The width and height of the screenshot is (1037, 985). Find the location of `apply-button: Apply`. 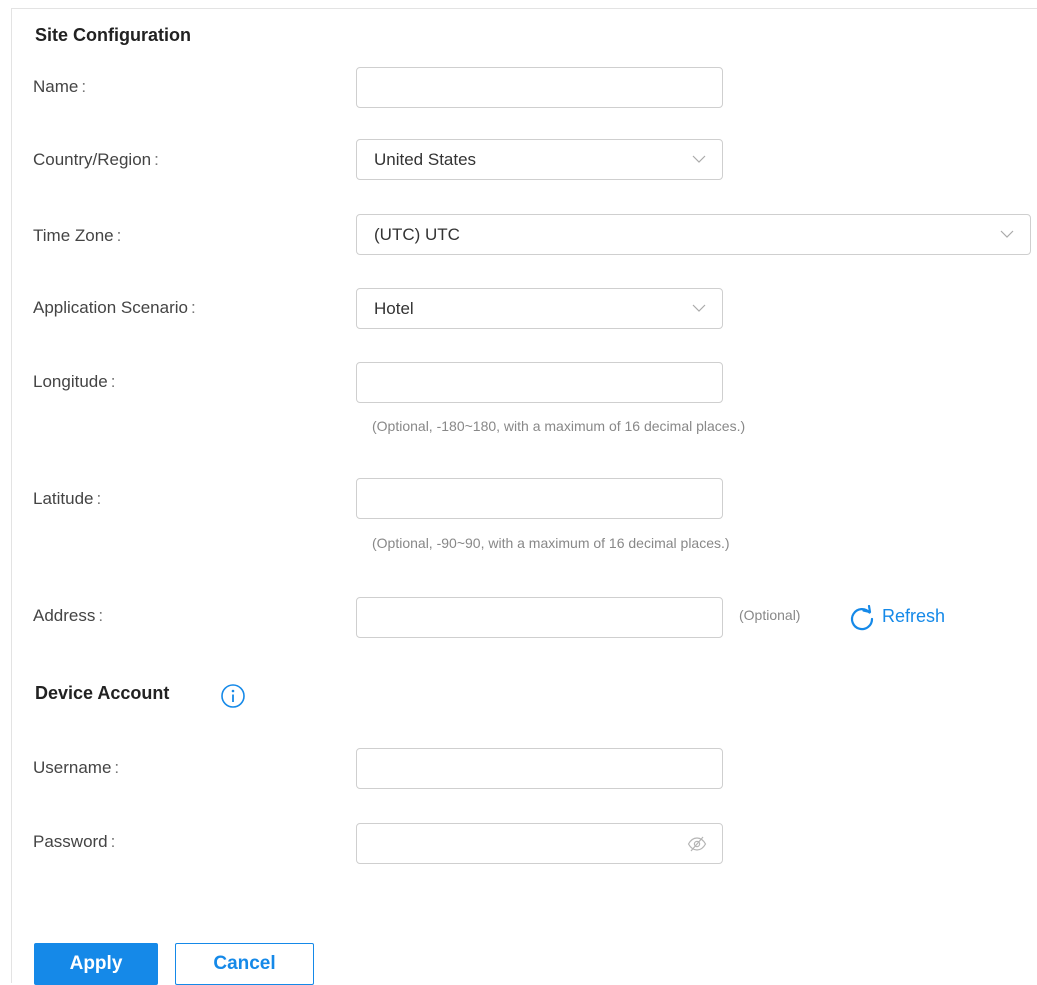

apply-button: Apply is located at coordinates (96, 964).